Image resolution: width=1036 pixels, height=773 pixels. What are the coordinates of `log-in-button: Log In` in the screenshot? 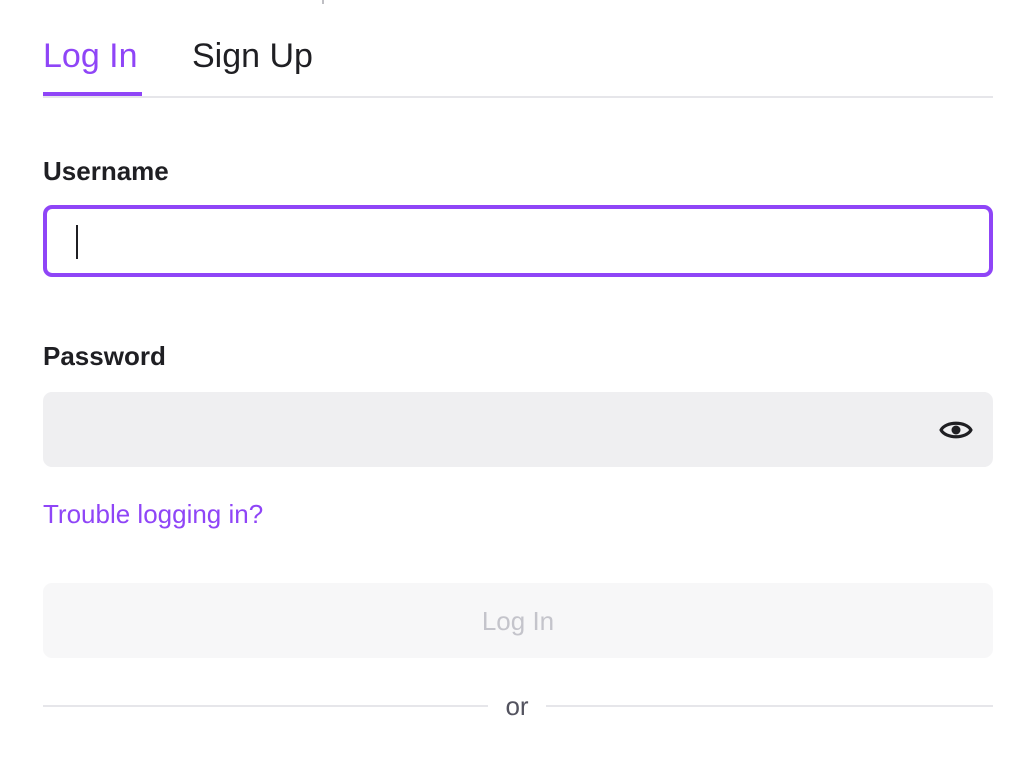 It's located at (518, 620).